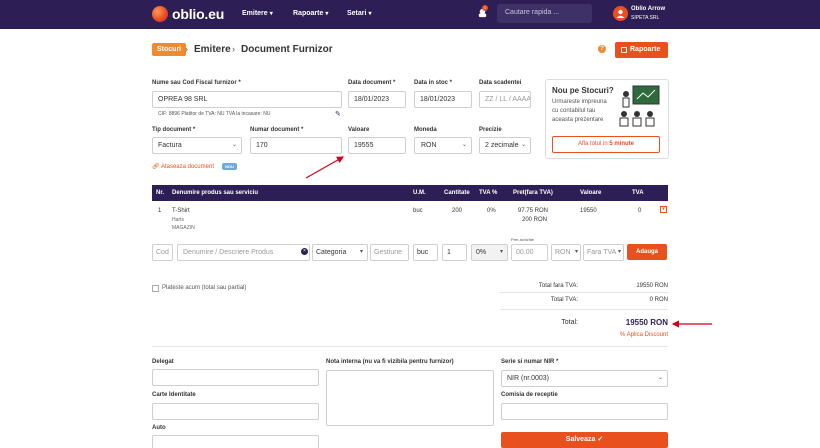  Describe the element at coordinates (325, 167) in the screenshot. I see `annotation-arrow-value` at that location.